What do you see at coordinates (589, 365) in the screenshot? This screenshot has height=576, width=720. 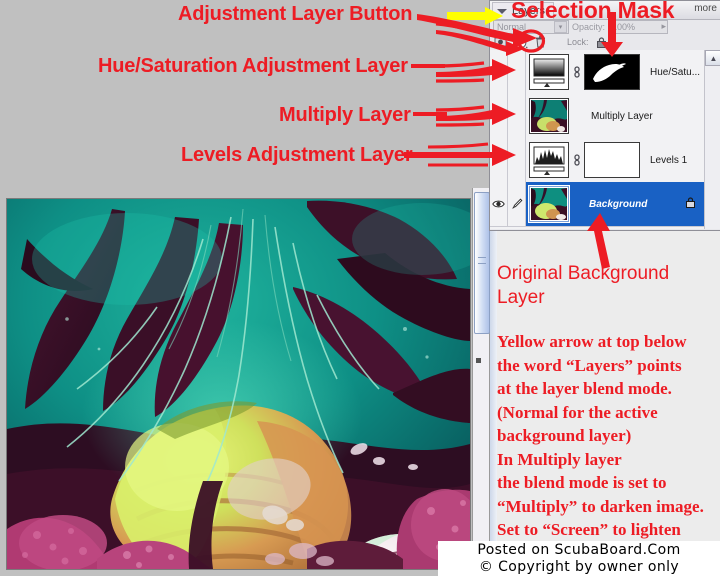 I see `paragraph-line: the word “Layers” points` at bounding box center [589, 365].